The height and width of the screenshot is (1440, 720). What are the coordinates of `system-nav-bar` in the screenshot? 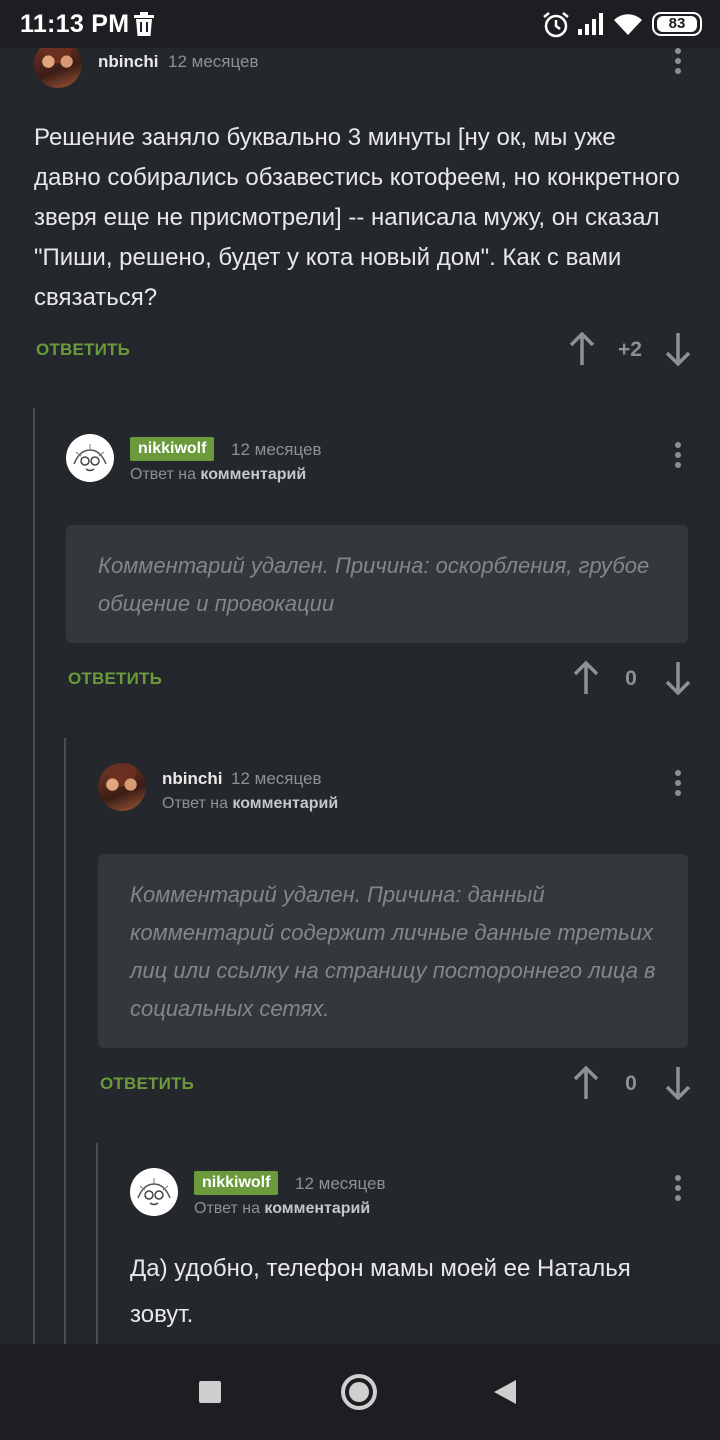 It's located at (360, 1392).